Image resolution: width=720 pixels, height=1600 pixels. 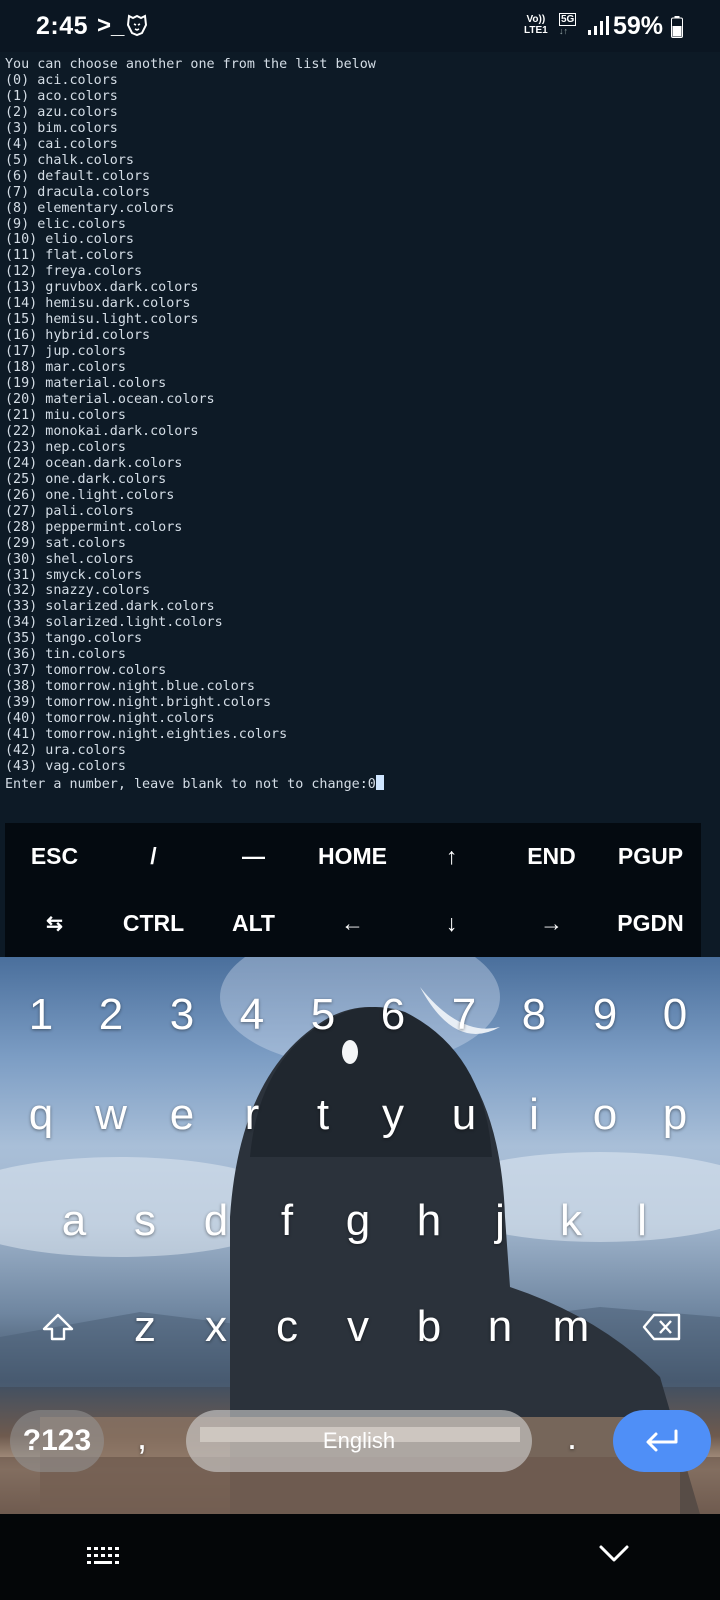 What do you see at coordinates (61, 128) in the screenshot?
I see `terminal-line: (3) bim.colors` at bounding box center [61, 128].